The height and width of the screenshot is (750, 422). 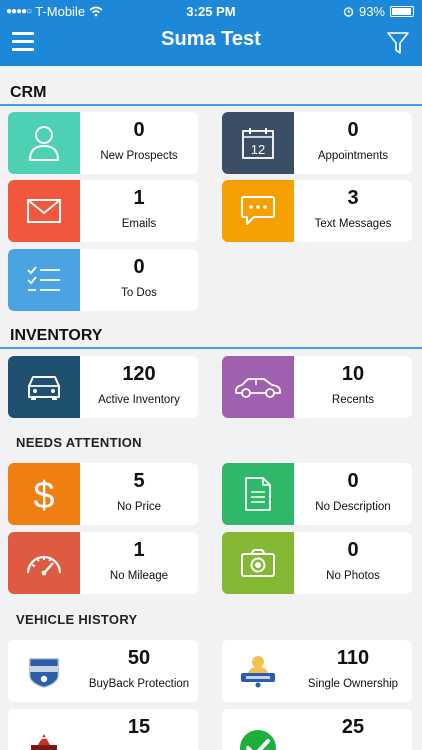 I want to click on dollar-icon: $, so click(x=44, y=494).